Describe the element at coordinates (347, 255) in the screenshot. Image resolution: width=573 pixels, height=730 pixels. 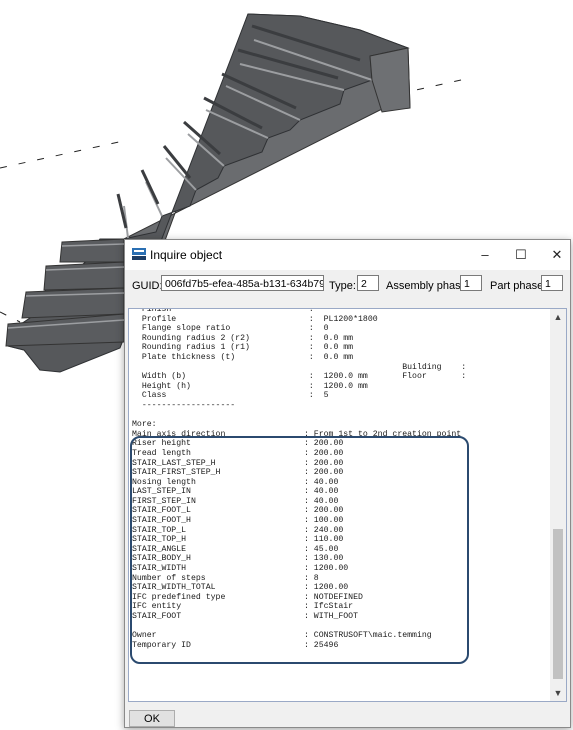
I see `title-bar: Inquire object – ☐ ✕` at that location.